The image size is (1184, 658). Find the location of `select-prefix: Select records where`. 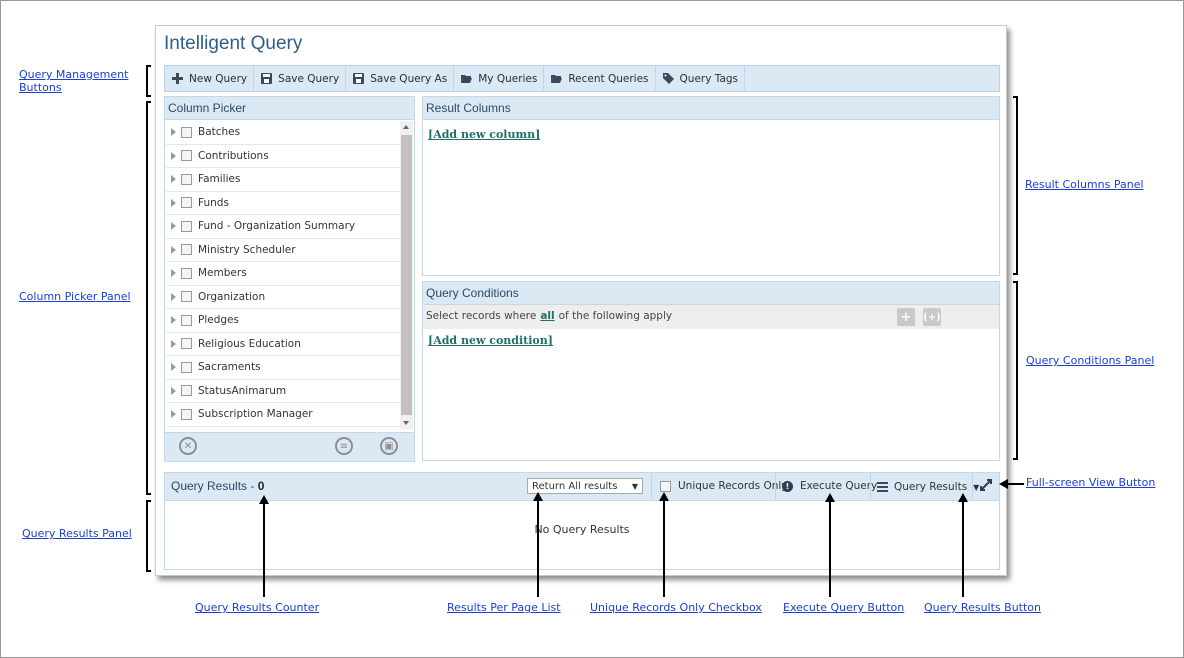

select-prefix: Select records where is located at coordinates (481, 316).